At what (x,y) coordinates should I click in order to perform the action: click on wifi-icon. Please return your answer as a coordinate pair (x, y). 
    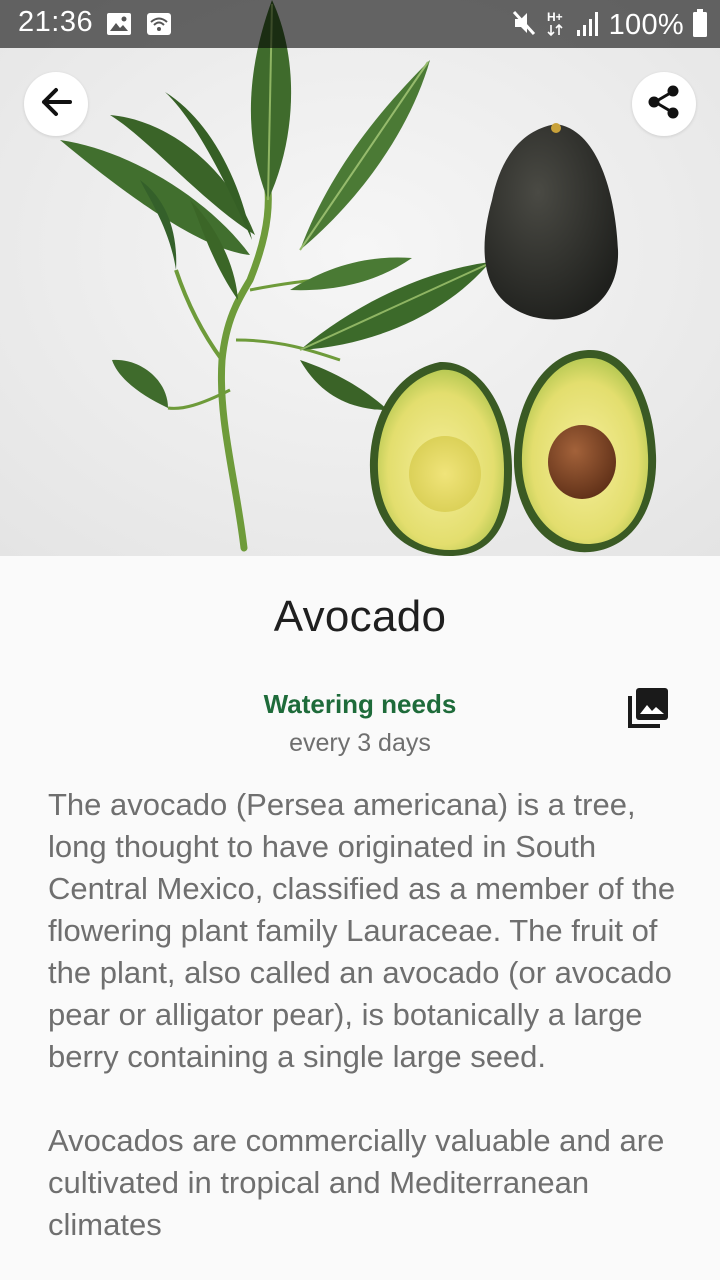
    Looking at the image, I should click on (159, 26).